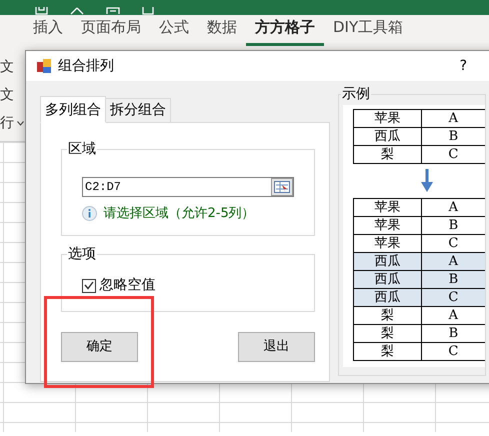 The image size is (489, 436). Describe the element at coordinates (7, 123) in the screenshot. I see `ribbon-label: 行` at that location.